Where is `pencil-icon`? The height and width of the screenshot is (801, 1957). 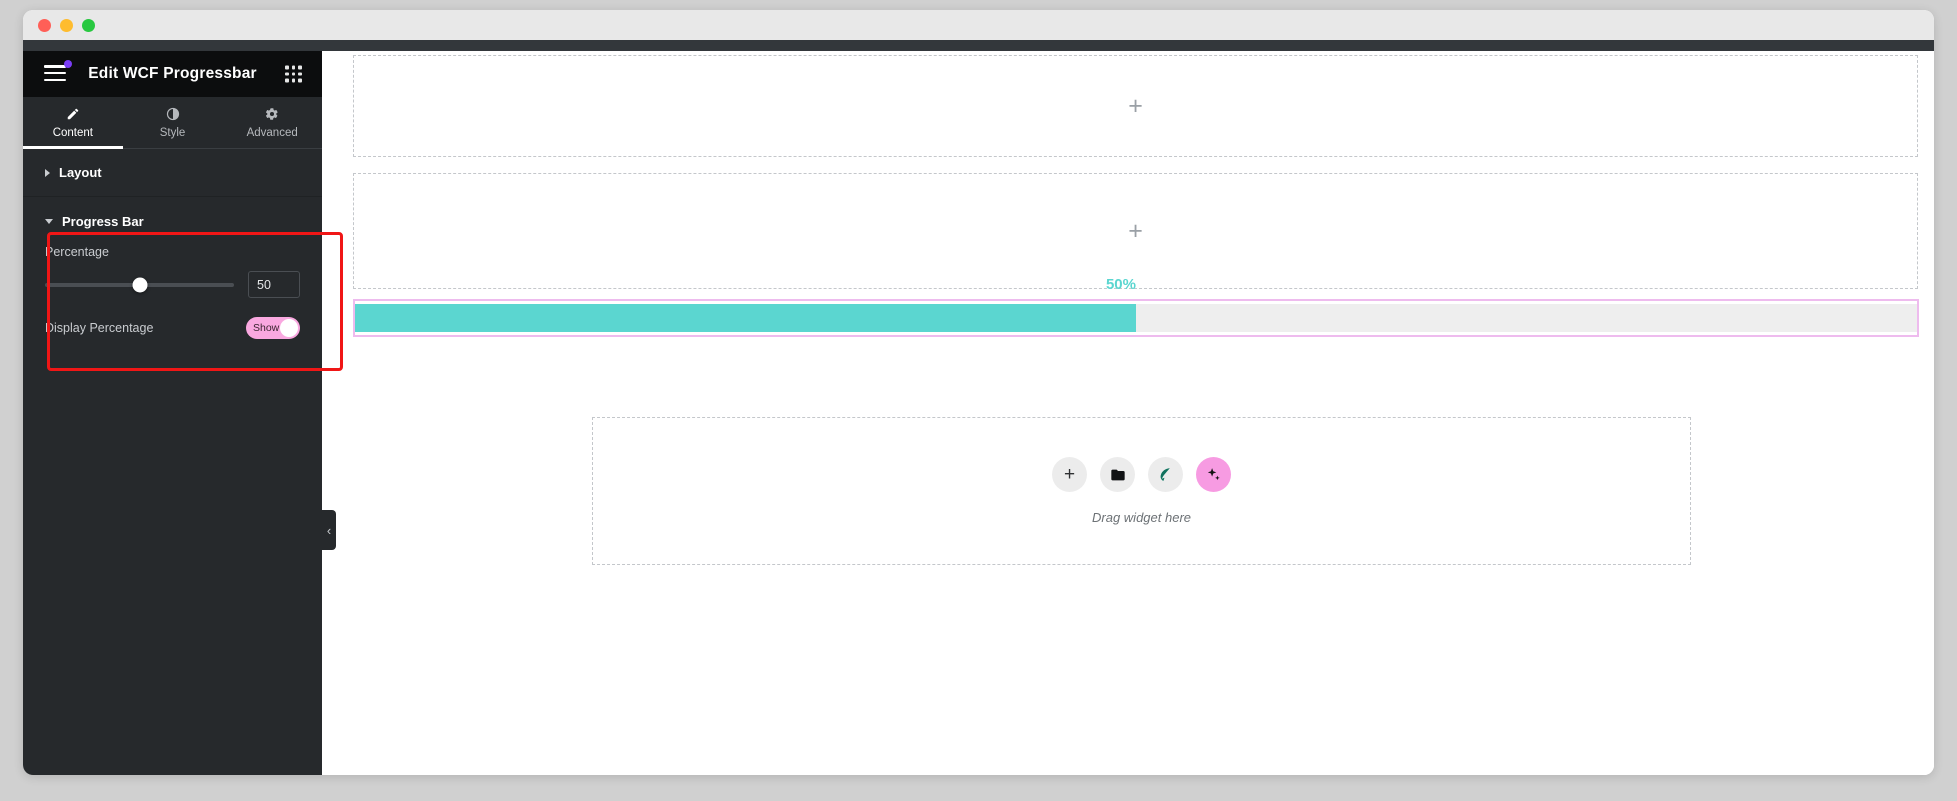
pencil-icon is located at coordinates (73, 114).